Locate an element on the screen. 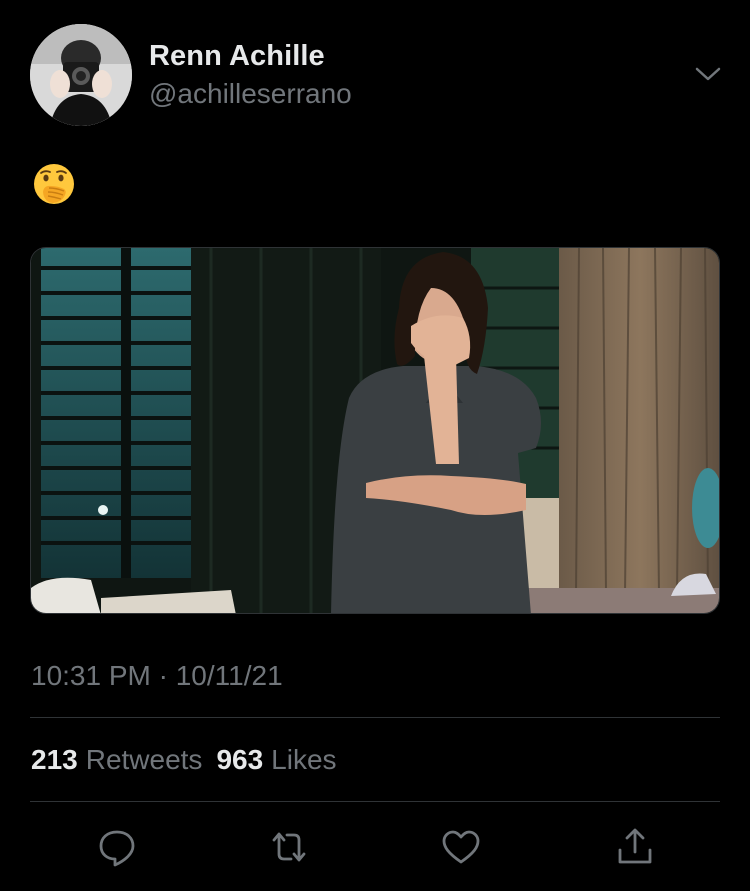 The width and height of the screenshot is (750, 891). author-display-name: Renn Achille is located at coordinates (237, 56).